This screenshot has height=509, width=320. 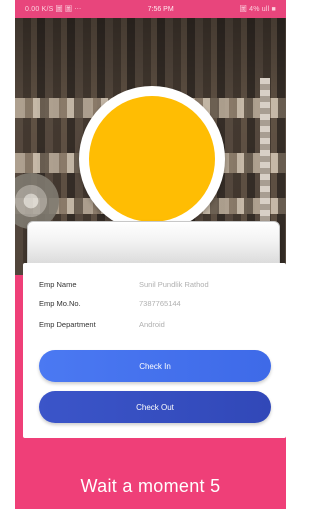 What do you see at coordinates (174, 284) in the screenshot?
I see `emp-name-value: Sunil Pundlik Rathod` at bounding box center [174, 284].